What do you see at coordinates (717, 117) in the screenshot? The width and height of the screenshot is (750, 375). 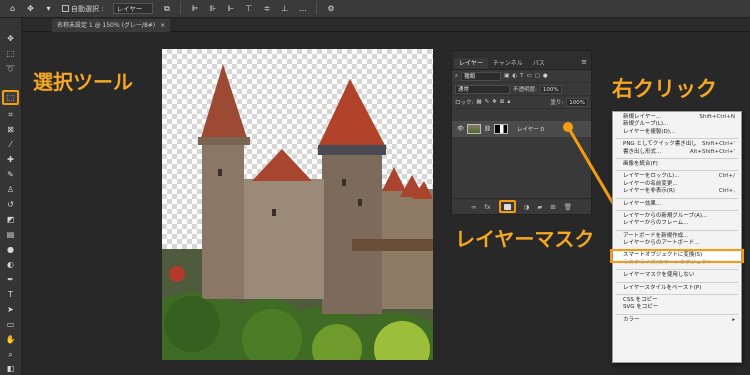 I see `menu-item-shortcut: Shift+Ctrl+N` at bounding box center [717, 117].